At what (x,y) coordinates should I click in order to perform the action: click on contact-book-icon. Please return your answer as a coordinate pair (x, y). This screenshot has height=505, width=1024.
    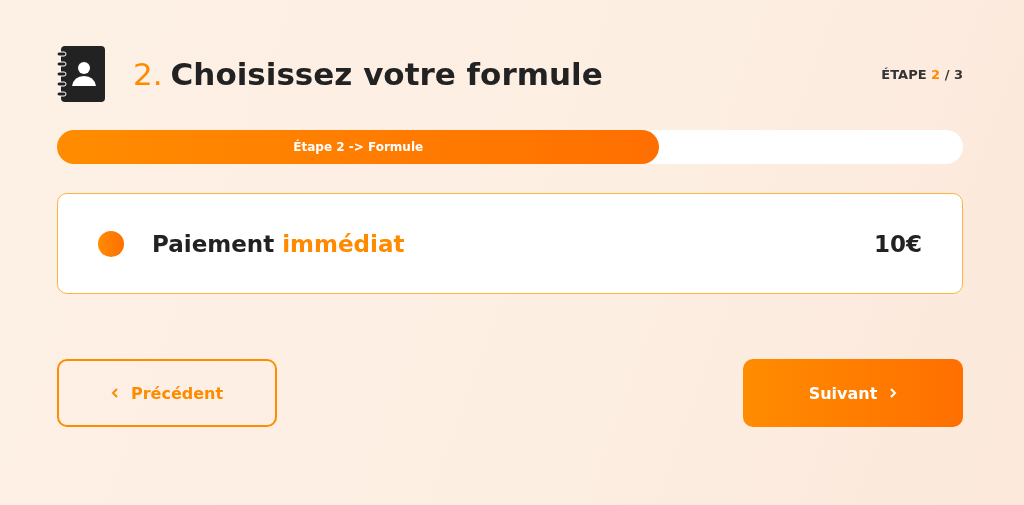
    Looking at the image, I should click on (81, 74).